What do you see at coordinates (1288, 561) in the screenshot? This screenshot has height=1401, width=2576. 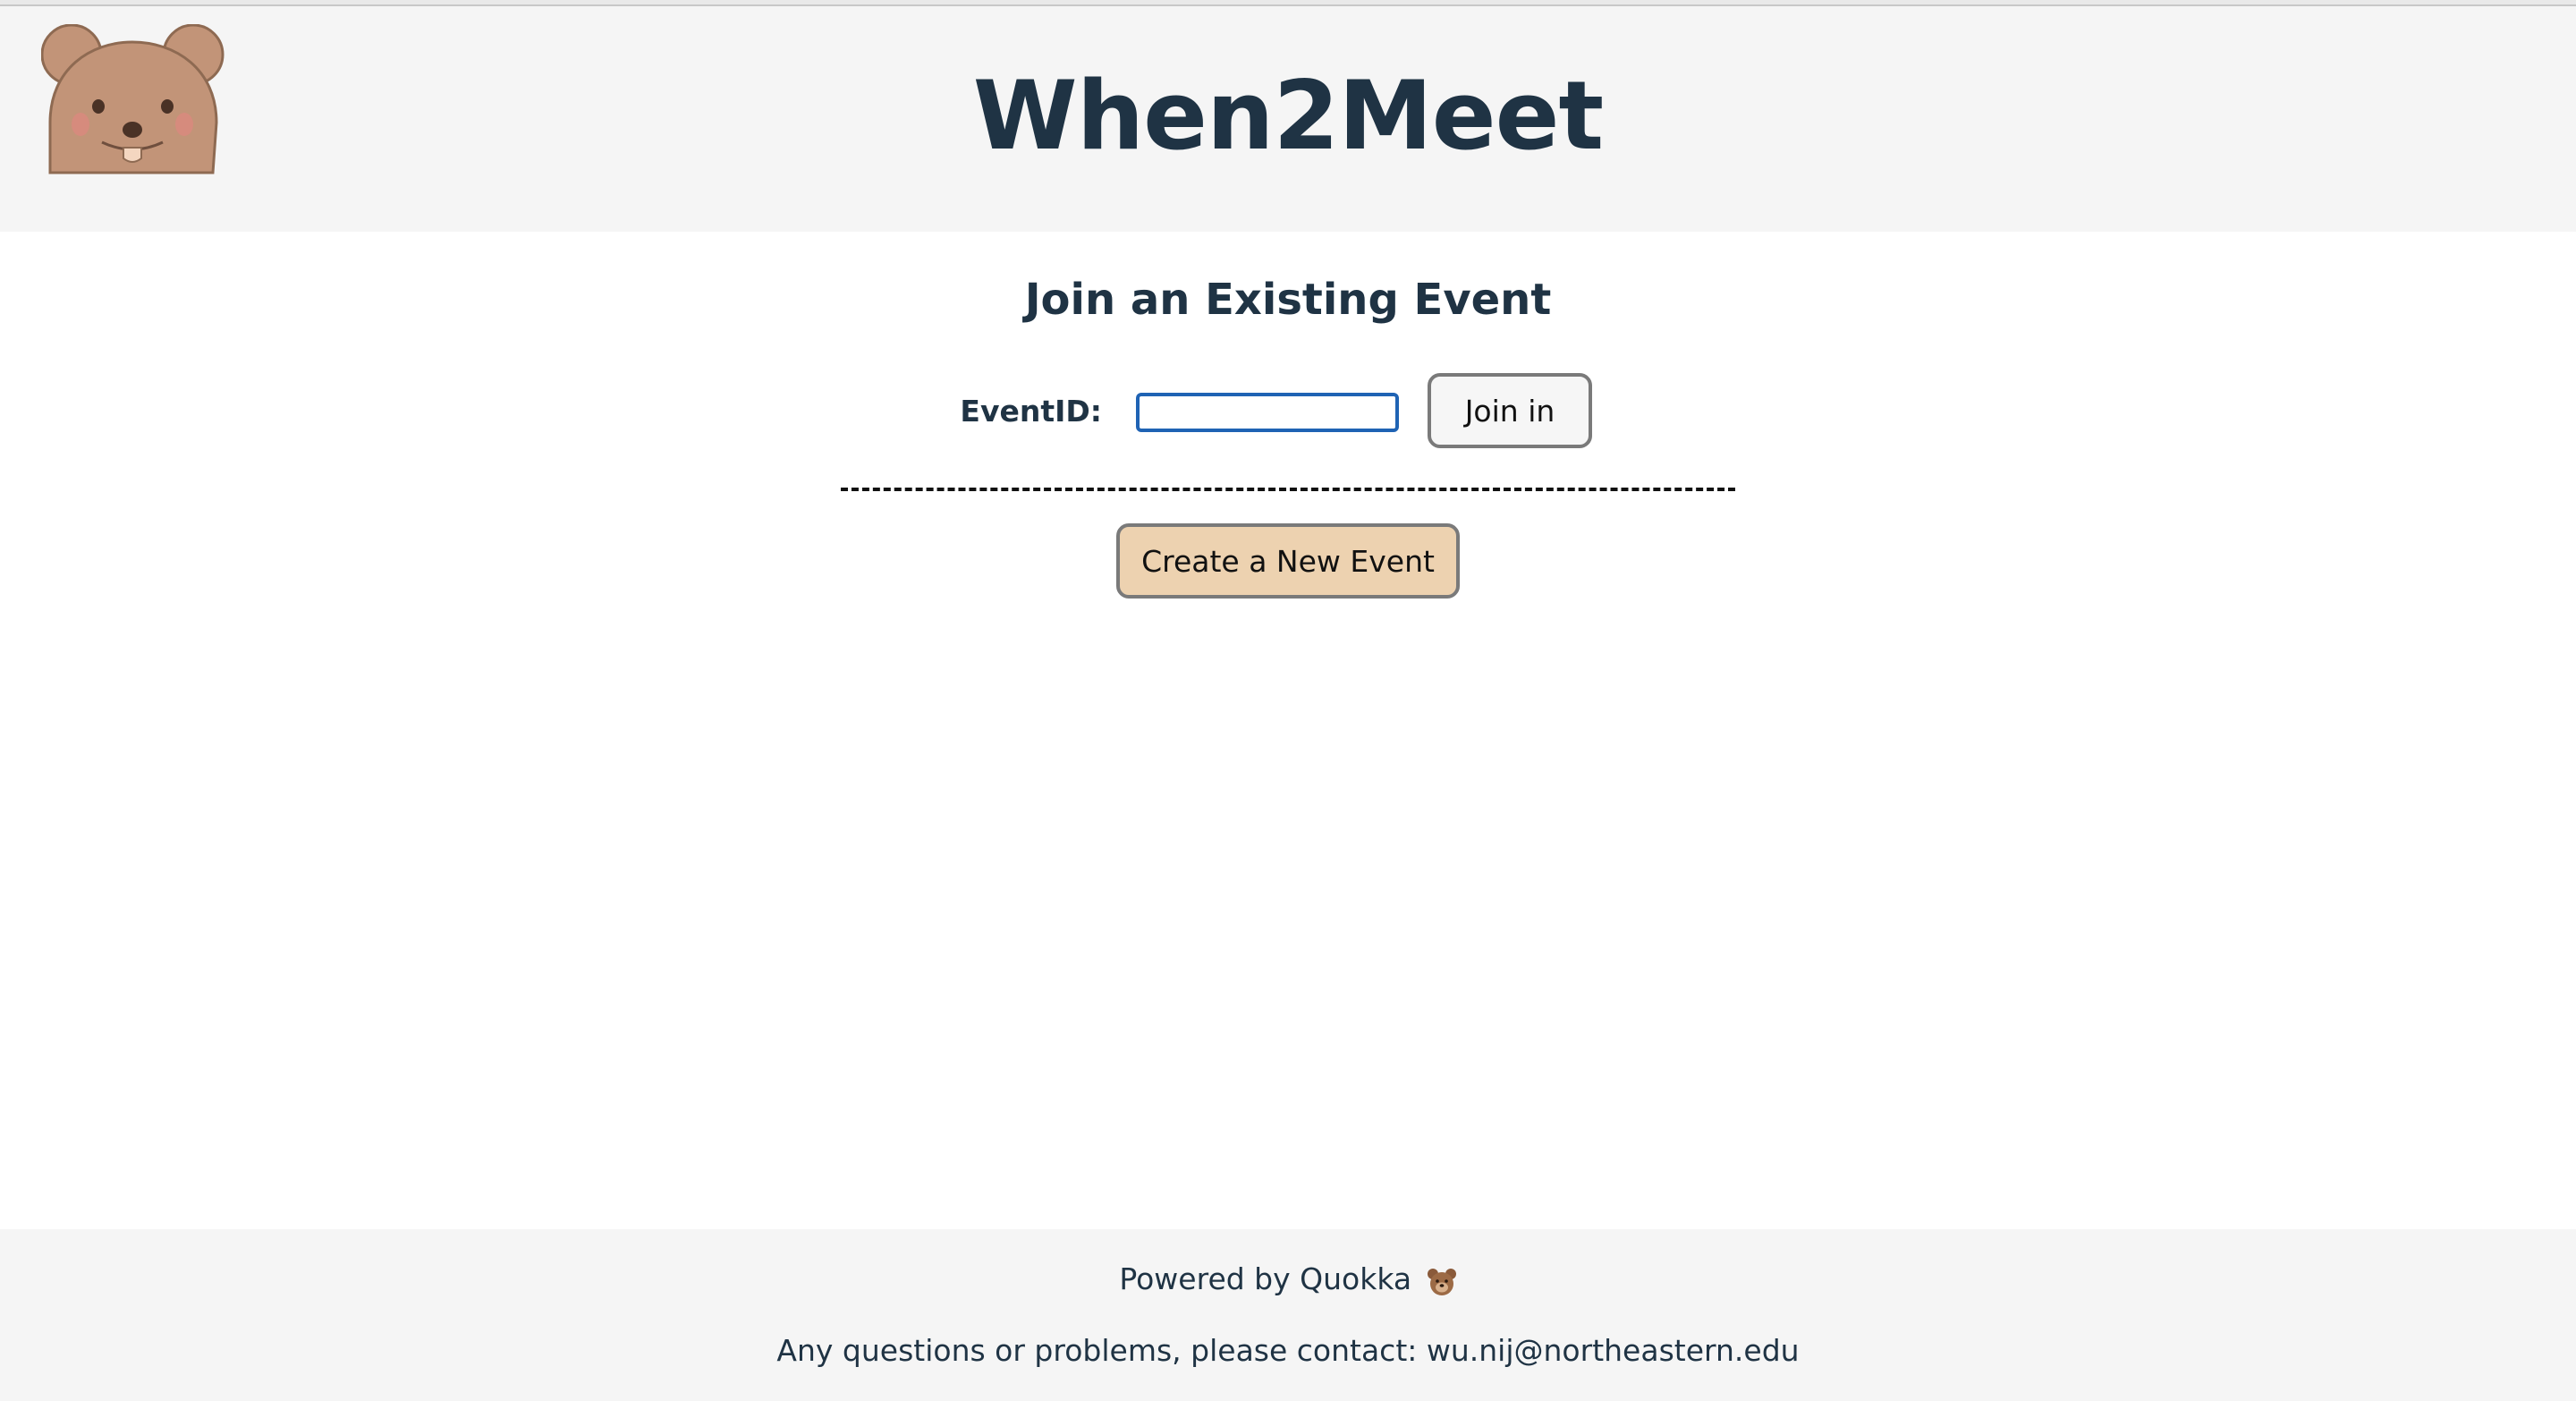 I see `create-new-event-button: Create a New Event` at bounding box center [1288, 561].